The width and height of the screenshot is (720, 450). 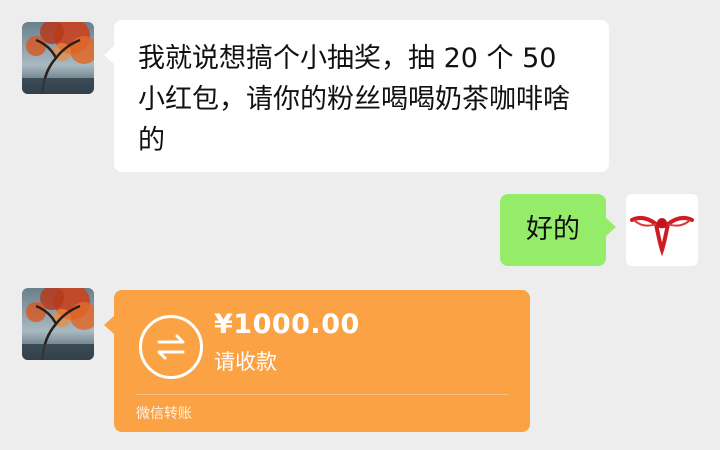 What do you see at coordinates (287, 324) in the screenshot?
I see `transfer-amount: ¥1000.00` at bounding box center [287, 324].